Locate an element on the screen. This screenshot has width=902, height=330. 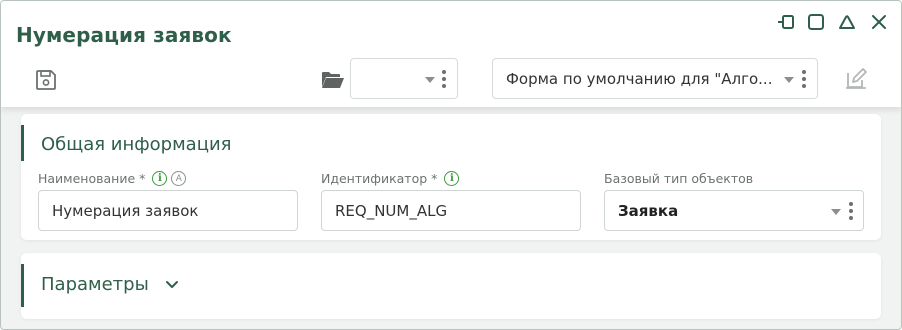
edit-form-button is located at coordinates (856, 79).